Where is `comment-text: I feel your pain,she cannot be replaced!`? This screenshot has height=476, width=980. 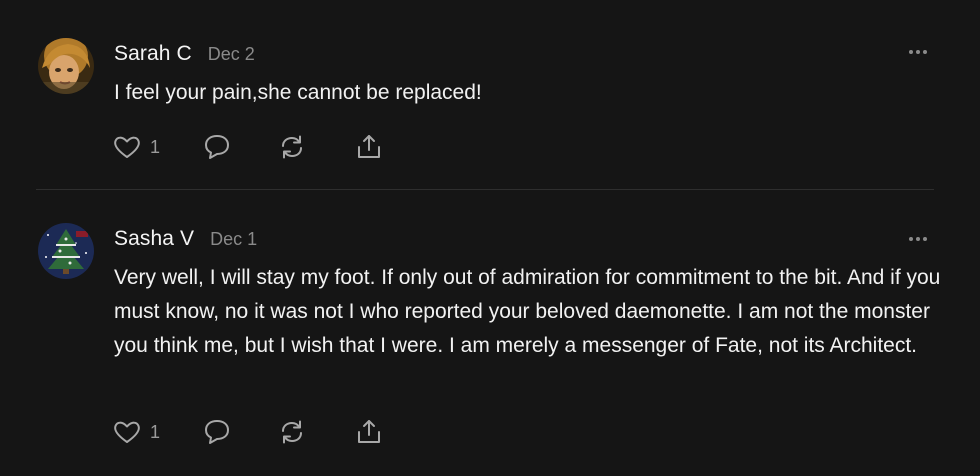 comment-text: I feel your pain,she cannot be replaced! is located at coordinates (298, 92).